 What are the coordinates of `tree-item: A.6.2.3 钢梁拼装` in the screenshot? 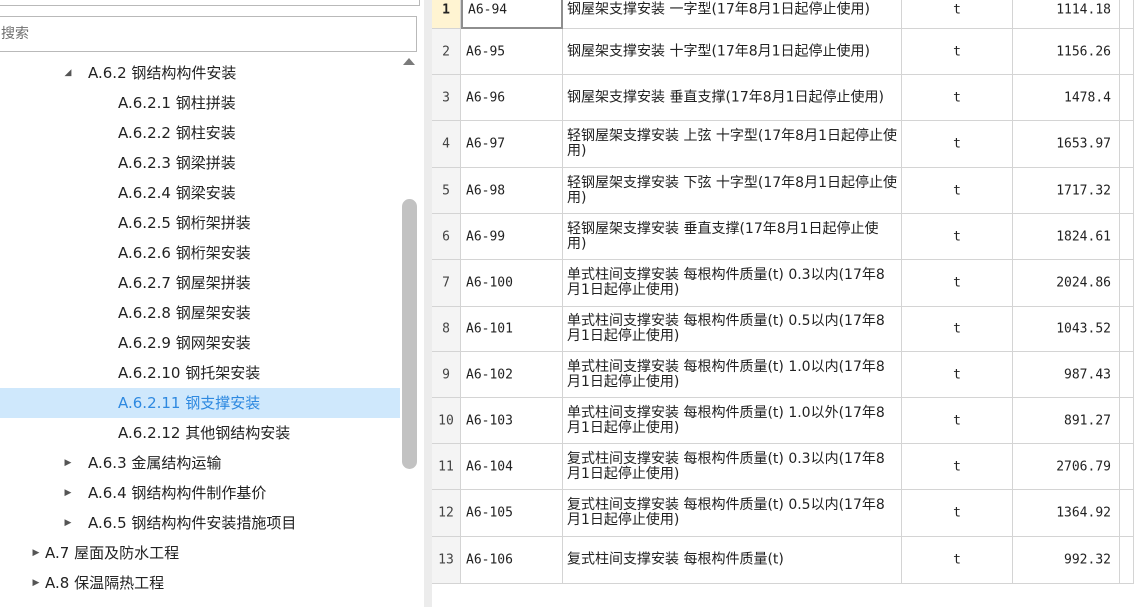 It's located at (200, 163).